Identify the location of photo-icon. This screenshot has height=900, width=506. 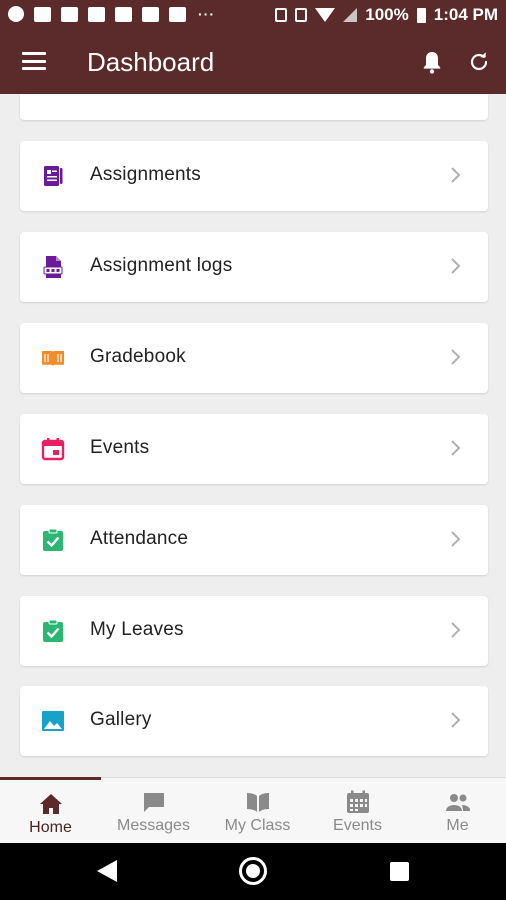
(123, 14).